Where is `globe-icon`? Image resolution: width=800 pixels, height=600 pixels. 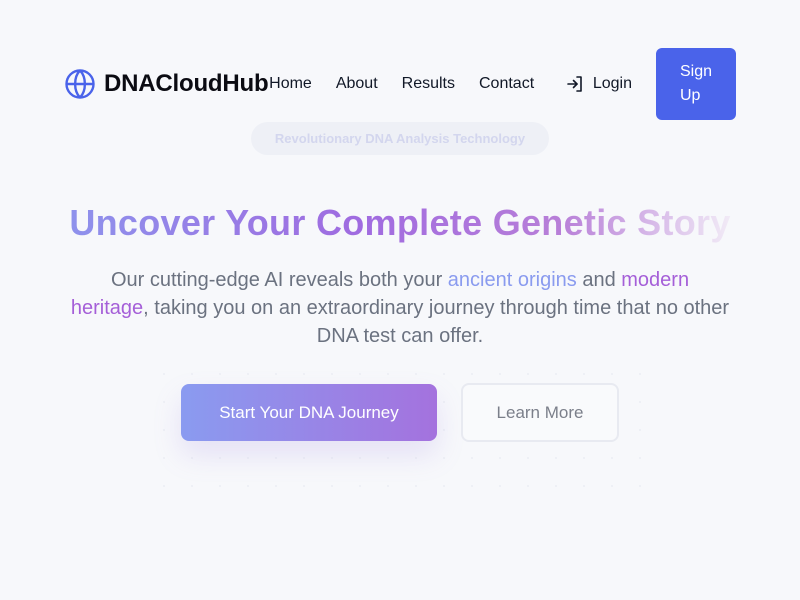
globe-icon is located at coordinates (80, 84).